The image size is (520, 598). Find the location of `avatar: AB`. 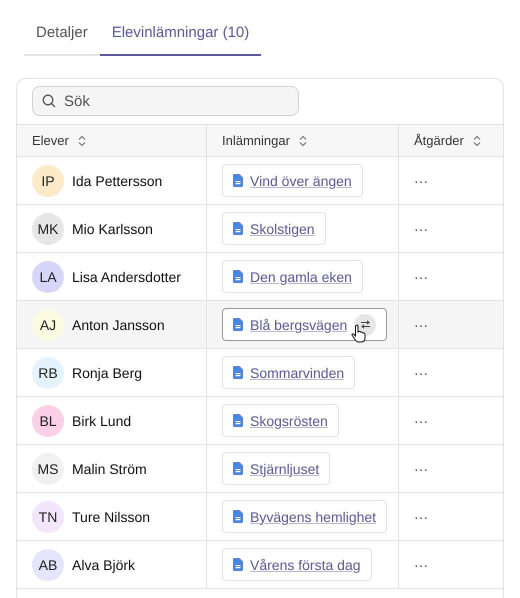

avatar: AB is located at coordinates (48, 564).